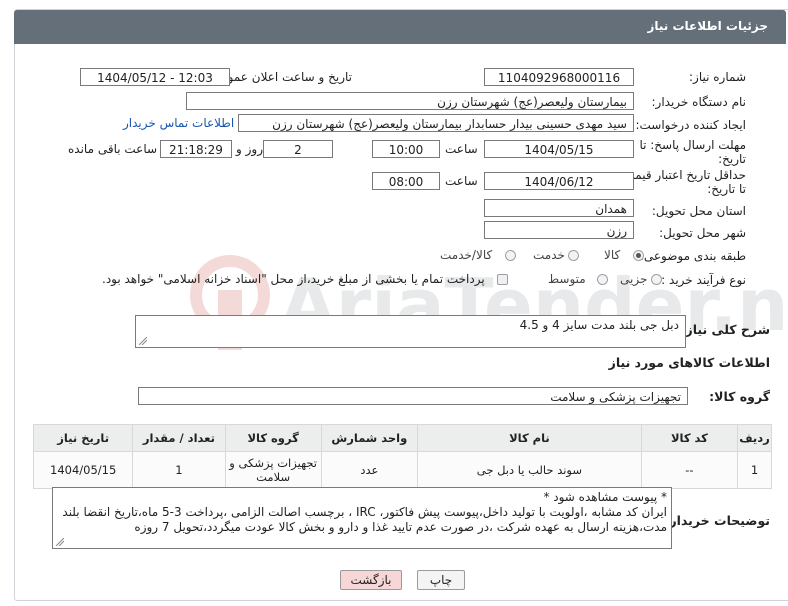 The image size is (788, 606). What do you see at coordinates (502, 279) in the screenshot?
I see `treasury-payment-checkbox` at bounding box center [502, 279].